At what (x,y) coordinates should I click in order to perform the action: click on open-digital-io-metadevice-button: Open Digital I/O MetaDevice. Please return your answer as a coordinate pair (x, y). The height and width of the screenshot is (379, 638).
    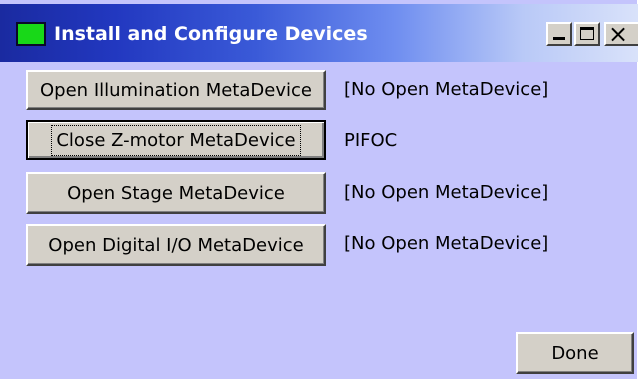
    Looking at the image, I should click on (176, 245).